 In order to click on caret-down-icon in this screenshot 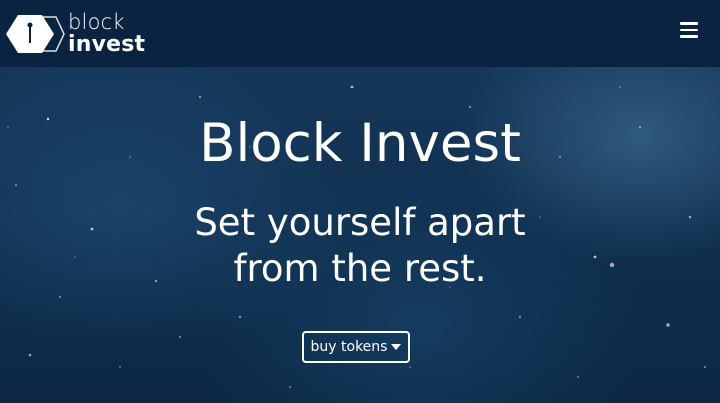, I will do `click(396, 347)`.